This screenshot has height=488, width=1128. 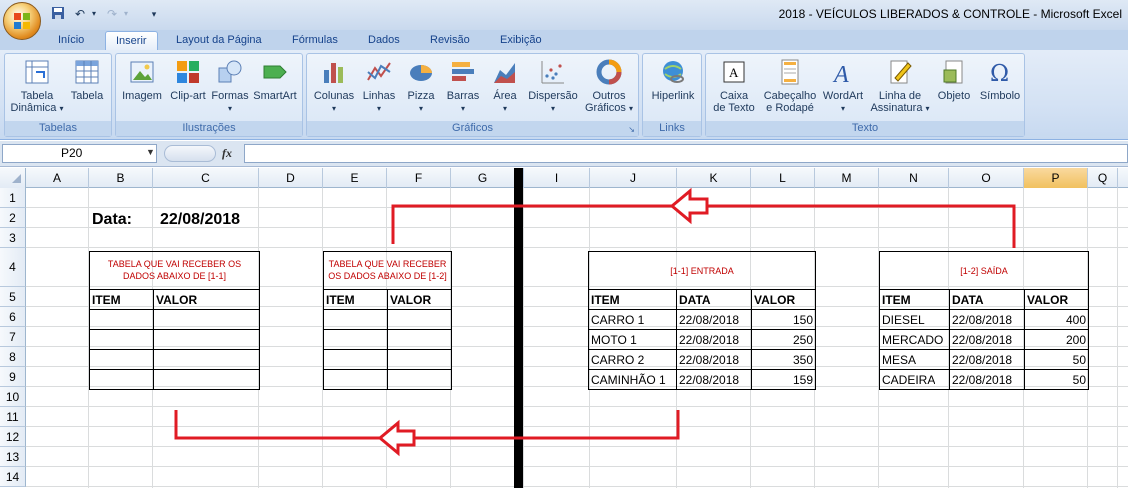 I want to click on office-button, so click(x=22, y=21).